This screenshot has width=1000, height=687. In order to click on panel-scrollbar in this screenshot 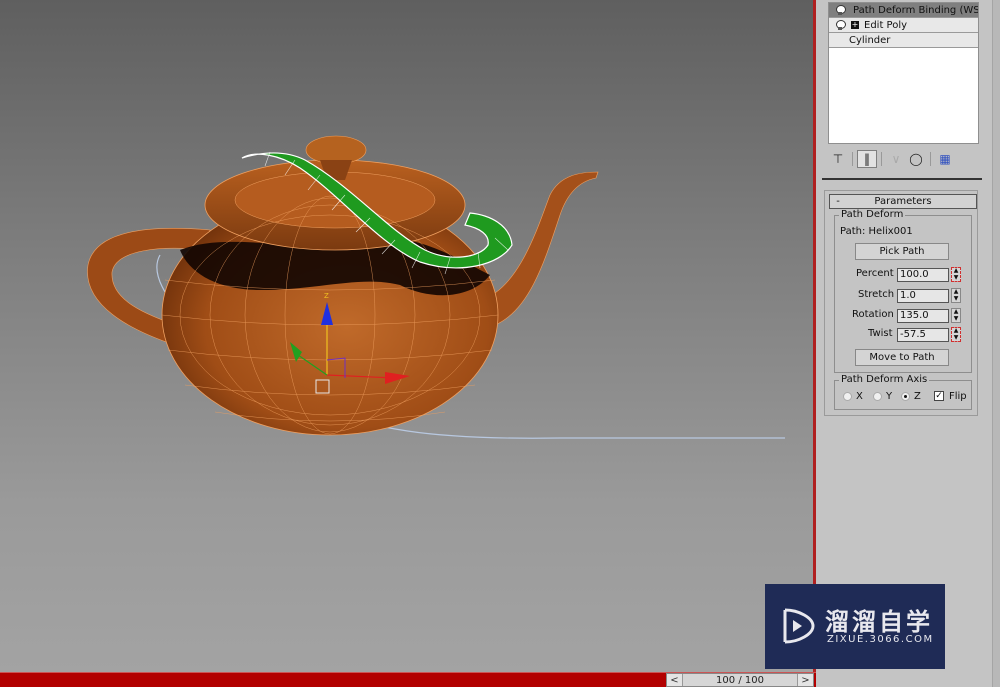, I will do `click(996, 343)`.